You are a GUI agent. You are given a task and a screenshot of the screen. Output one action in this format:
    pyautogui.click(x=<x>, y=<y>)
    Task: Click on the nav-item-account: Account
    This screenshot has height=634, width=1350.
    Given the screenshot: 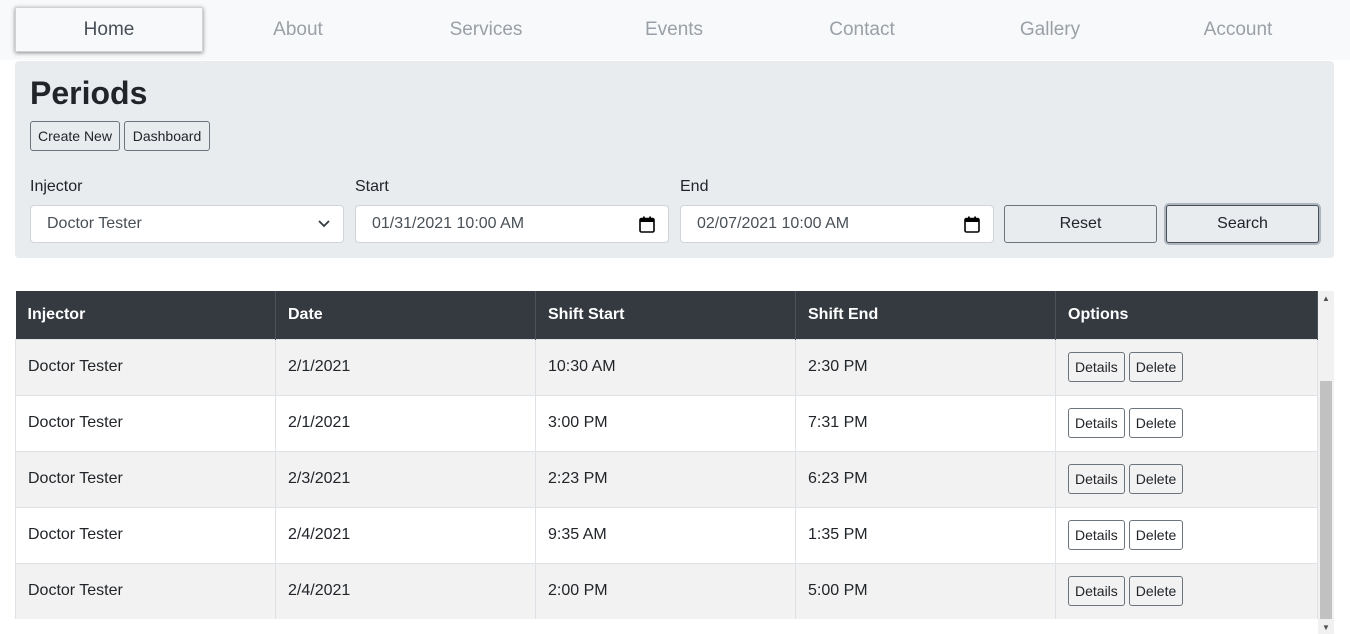 What is the action you would take?
    pyautogui.click(x=1238, y=29)
    